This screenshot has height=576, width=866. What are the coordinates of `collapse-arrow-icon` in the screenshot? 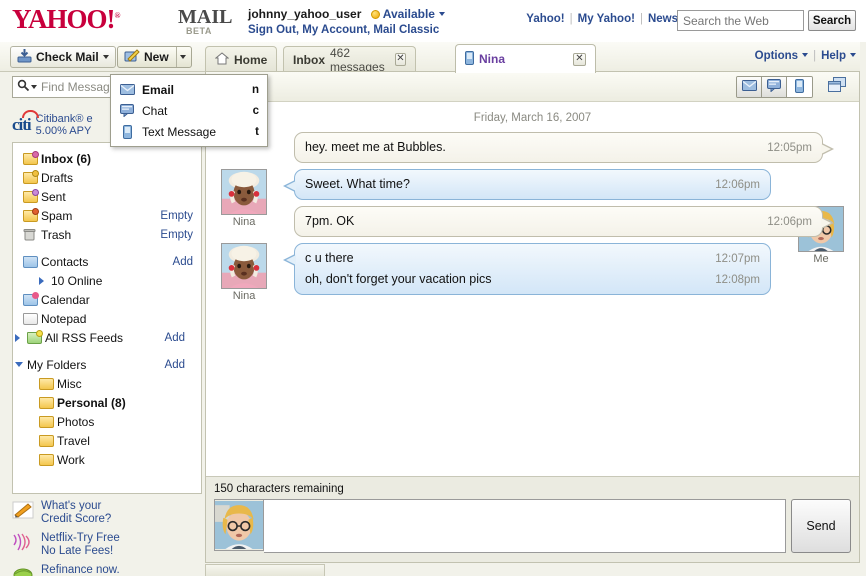 It's located at (21, 364).